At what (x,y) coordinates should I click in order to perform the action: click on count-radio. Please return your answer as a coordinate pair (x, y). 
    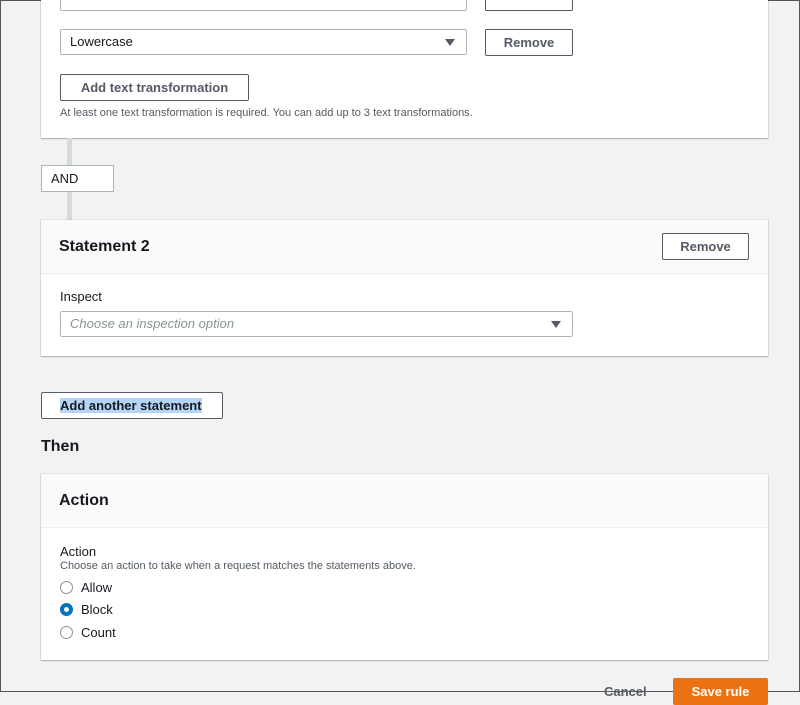
    Looking at the image, I should click on (66, 632).